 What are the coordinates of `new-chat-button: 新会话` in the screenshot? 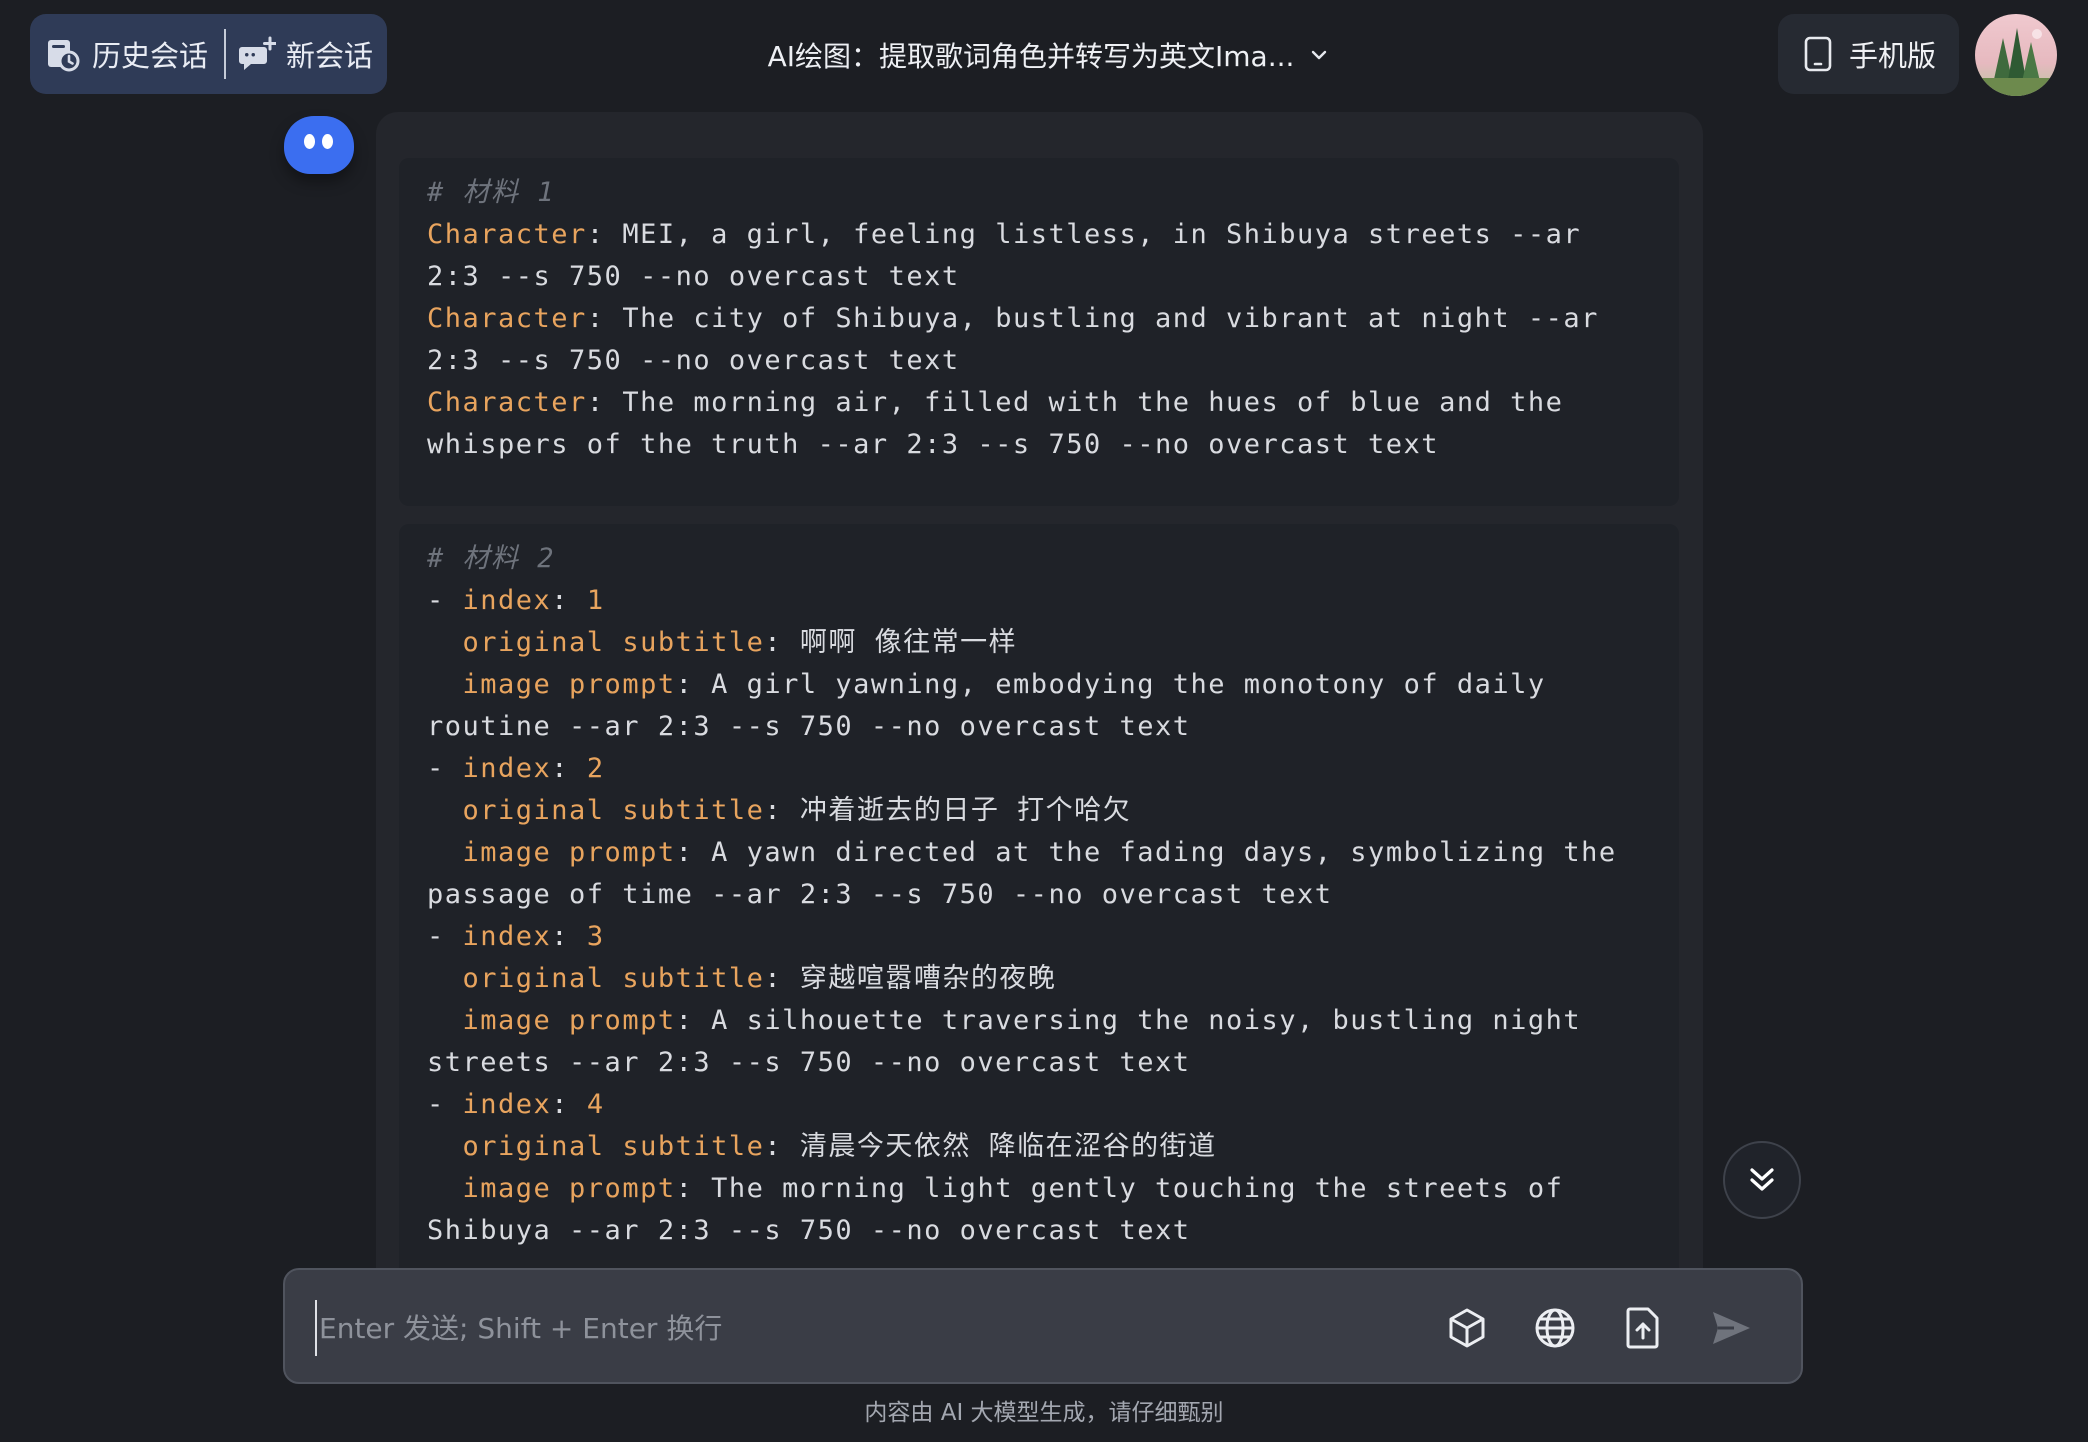 It's located at (305, 54).